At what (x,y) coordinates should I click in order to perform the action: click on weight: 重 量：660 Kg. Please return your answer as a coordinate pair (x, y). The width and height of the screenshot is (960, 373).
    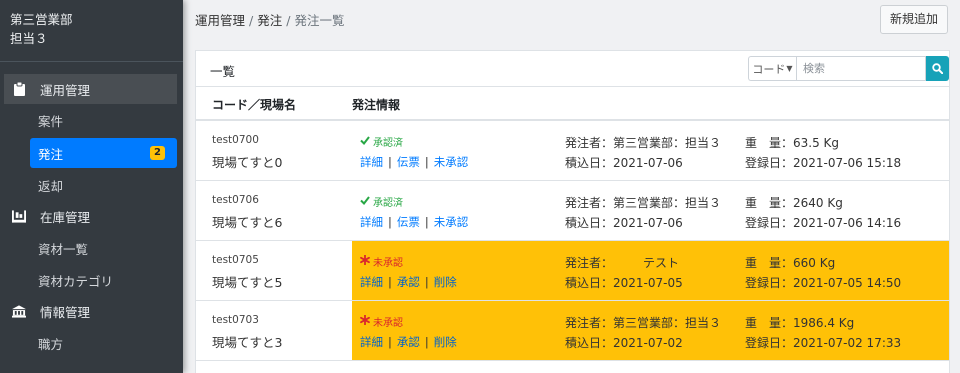
    Looking at the image, I should click on (790, 263).